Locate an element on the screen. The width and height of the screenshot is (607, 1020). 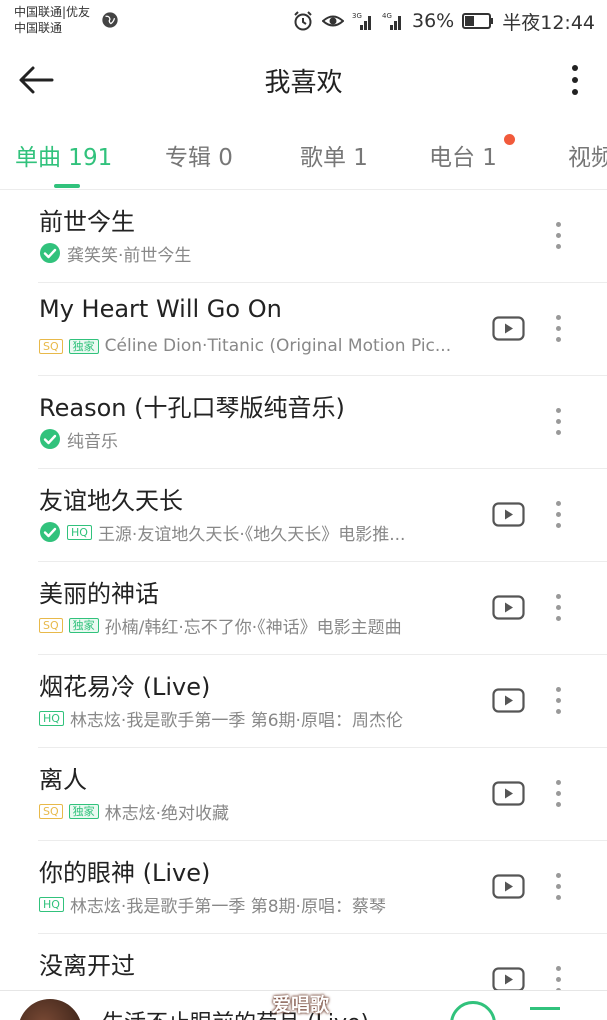
song-title: 烟花易冷 (Live) is located at coordinates (125, 687).